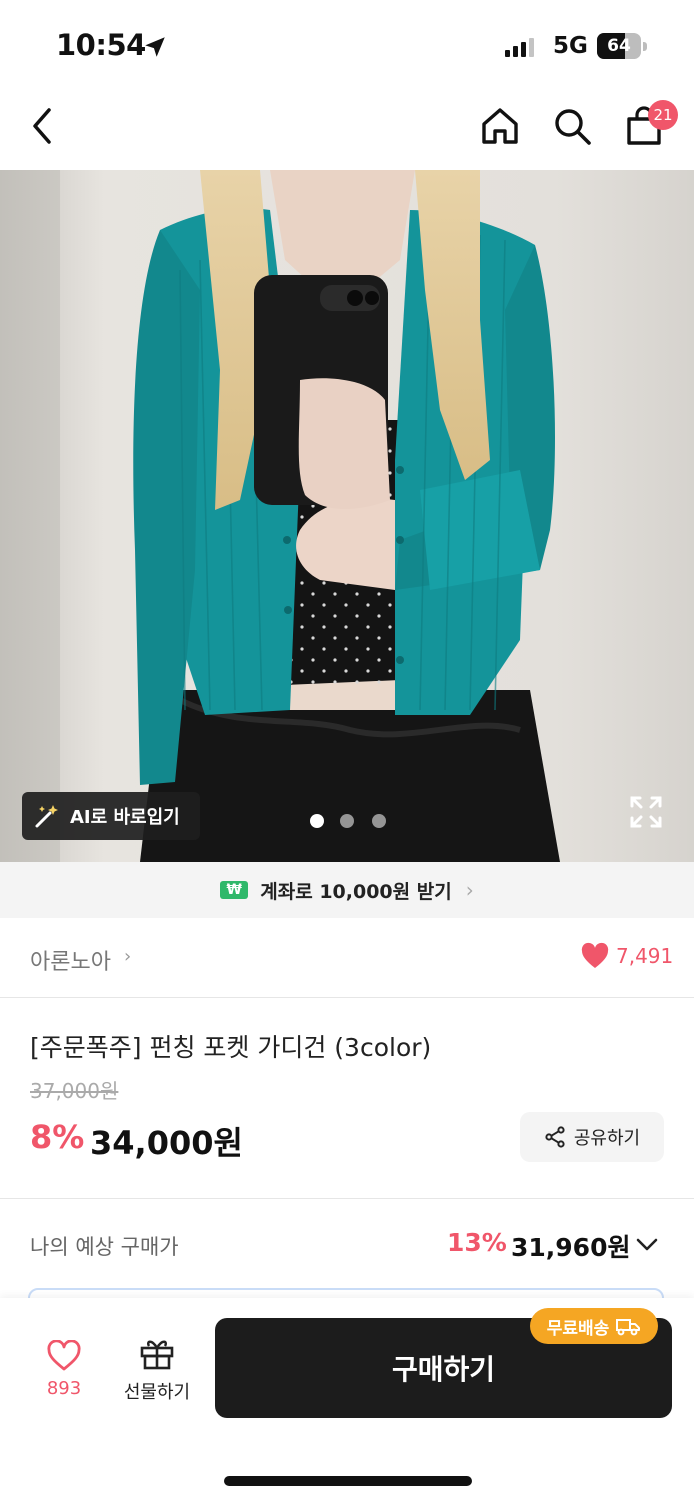 Image resolution: width=694 pixels, height=1500 pixels. What do you see at coordinates (443, 1369) in the screenshot?
I see `buy-label: 구매하기` at bounding box center [443, 1369].